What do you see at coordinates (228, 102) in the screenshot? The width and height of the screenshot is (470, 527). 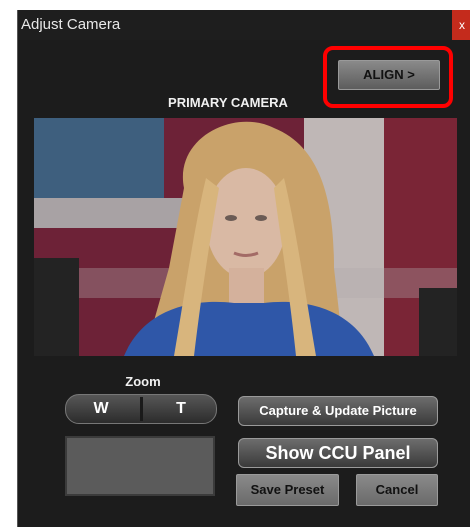 I see `primary-camera-label: PRIMARY CAMERA` at bounding box center [228, 102].